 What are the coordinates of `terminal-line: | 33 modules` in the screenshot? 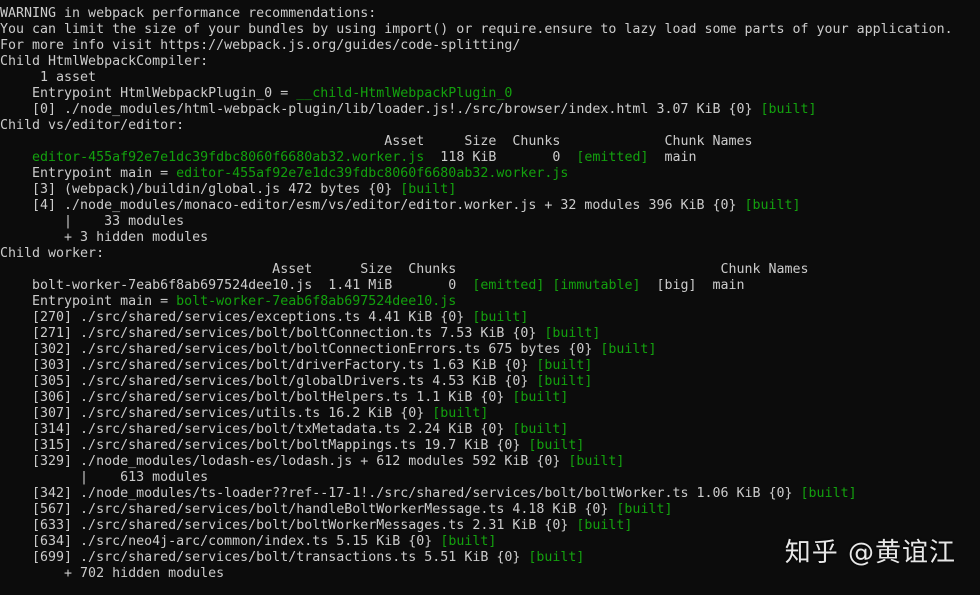 It's located at (490, 222).